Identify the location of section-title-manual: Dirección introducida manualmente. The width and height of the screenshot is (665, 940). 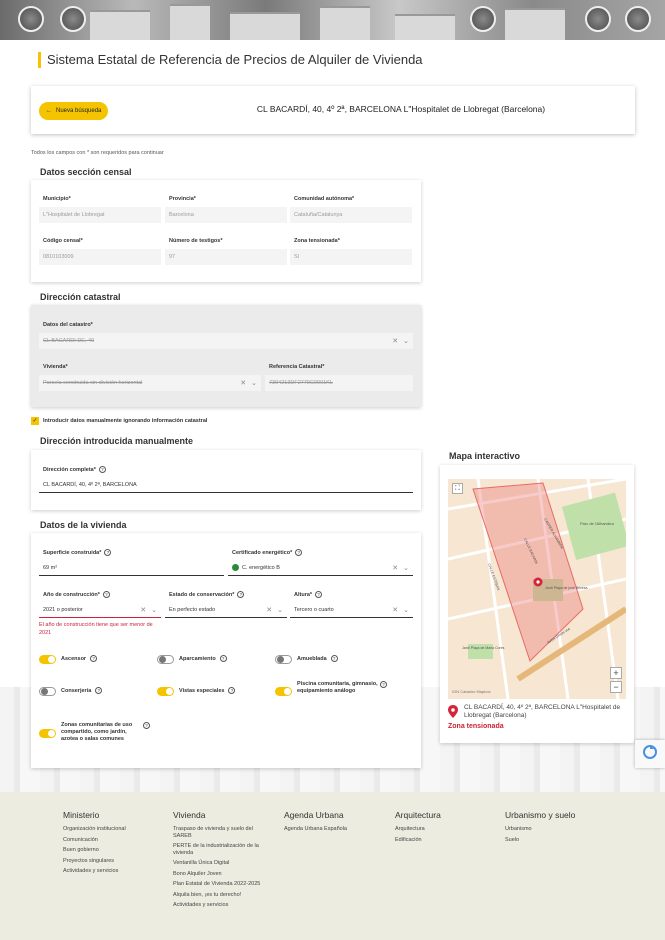
(117, 441).